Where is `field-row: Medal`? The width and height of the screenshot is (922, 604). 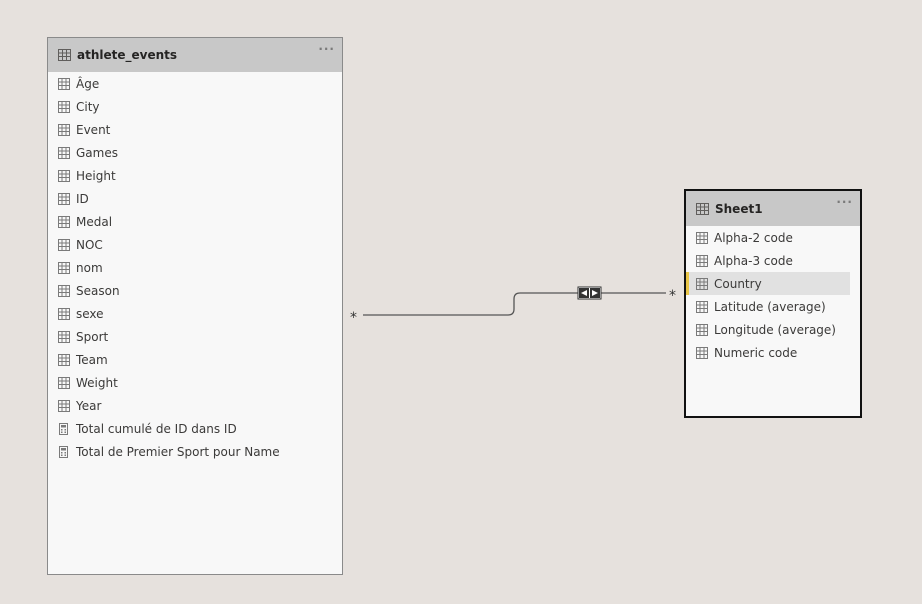 field-row: Medal is located at coordinates (195, 221).